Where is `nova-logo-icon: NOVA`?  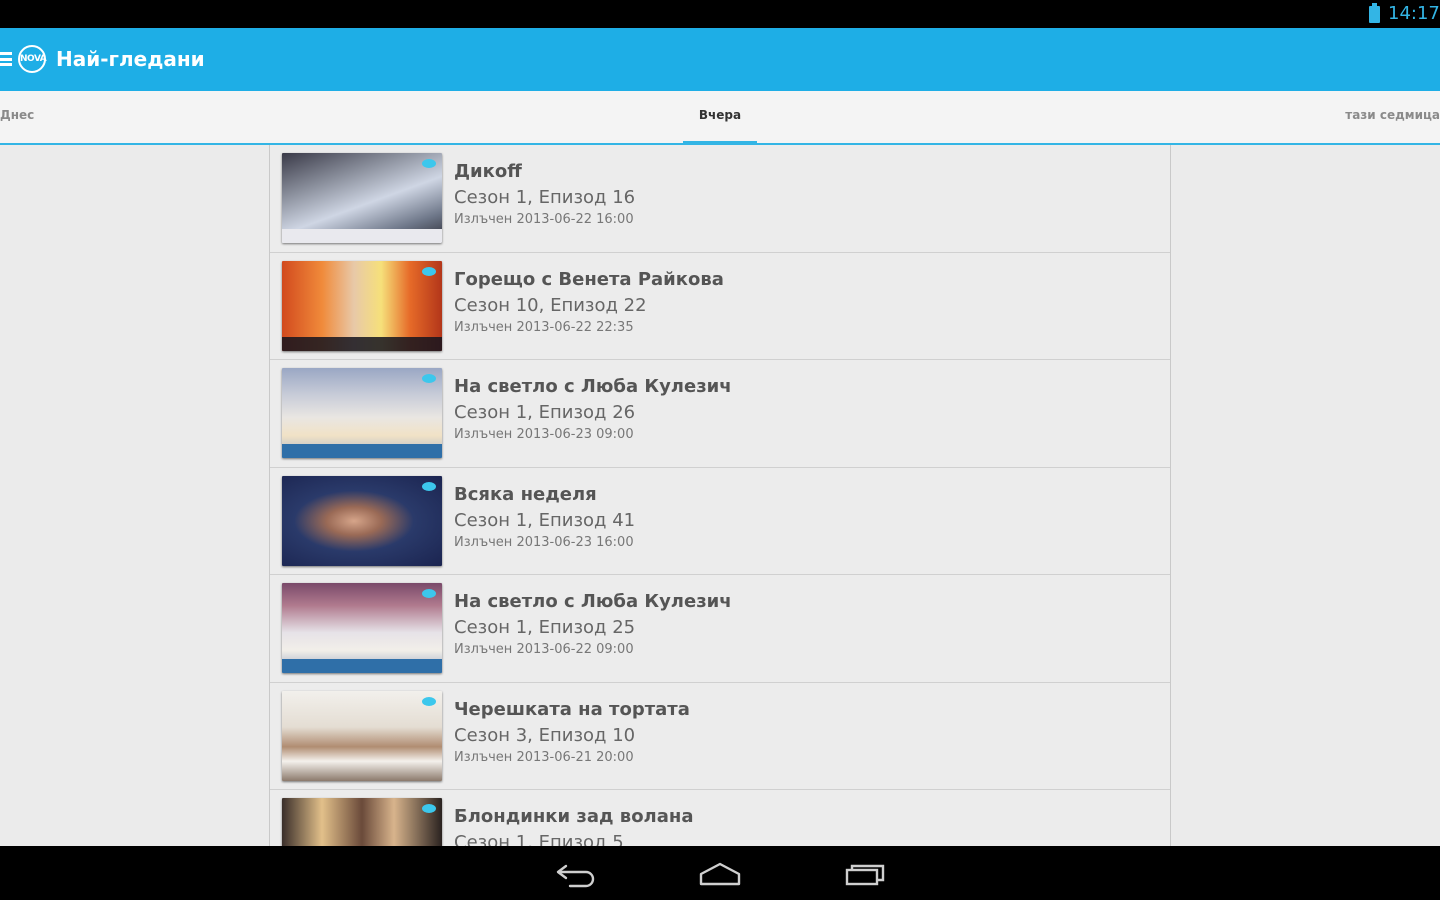
nova-logo-icon: NOVA is located at coordinates (32, 59).